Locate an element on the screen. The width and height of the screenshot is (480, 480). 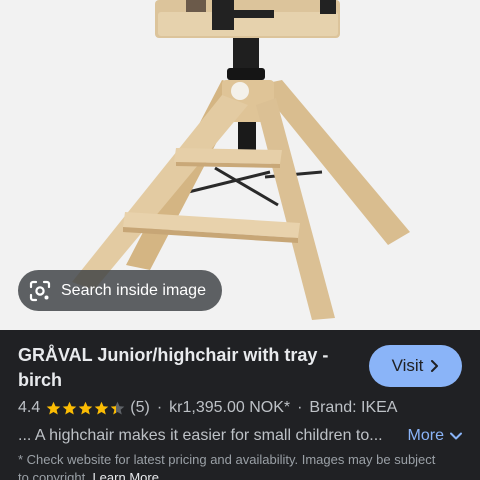
learn-more-link: Learn More is located at coordinates (125, 475).